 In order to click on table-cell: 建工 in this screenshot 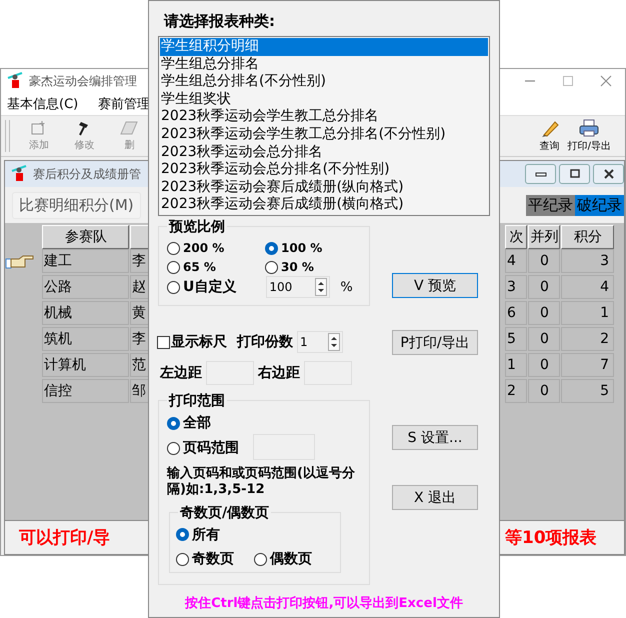, I will do `click(85, 261)`.